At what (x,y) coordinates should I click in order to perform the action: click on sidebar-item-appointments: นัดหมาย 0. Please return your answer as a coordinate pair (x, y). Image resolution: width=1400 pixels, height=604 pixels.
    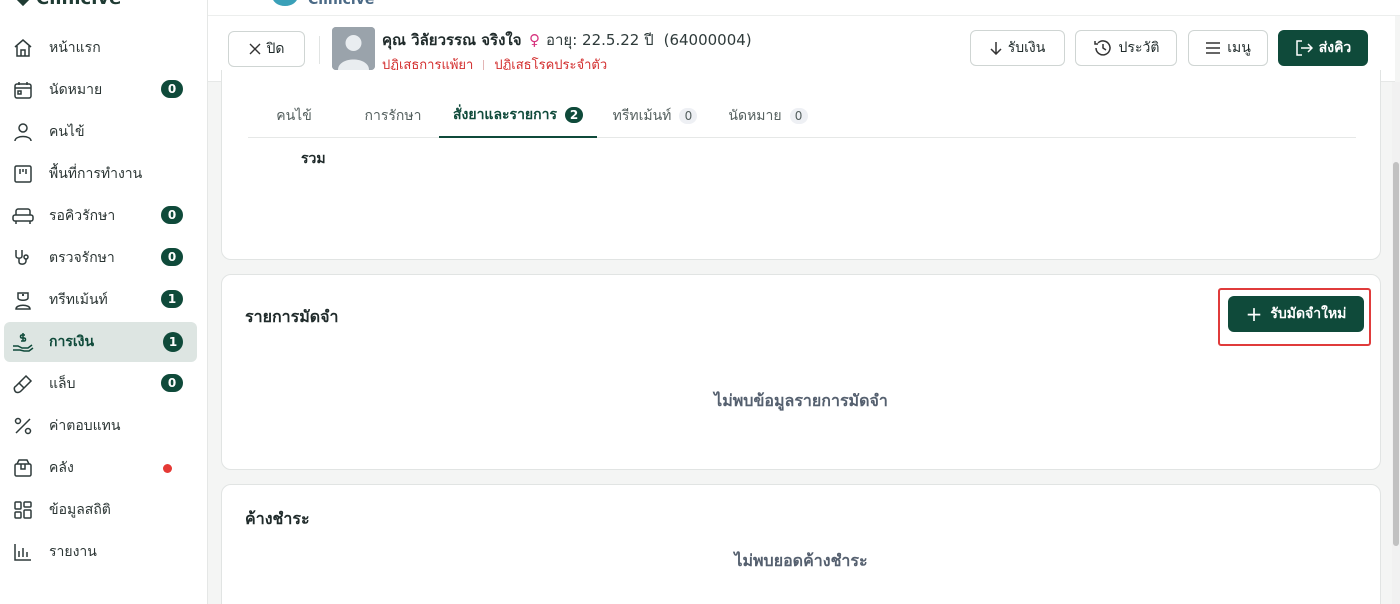
    Looking at the image, I should click on (100, 90).